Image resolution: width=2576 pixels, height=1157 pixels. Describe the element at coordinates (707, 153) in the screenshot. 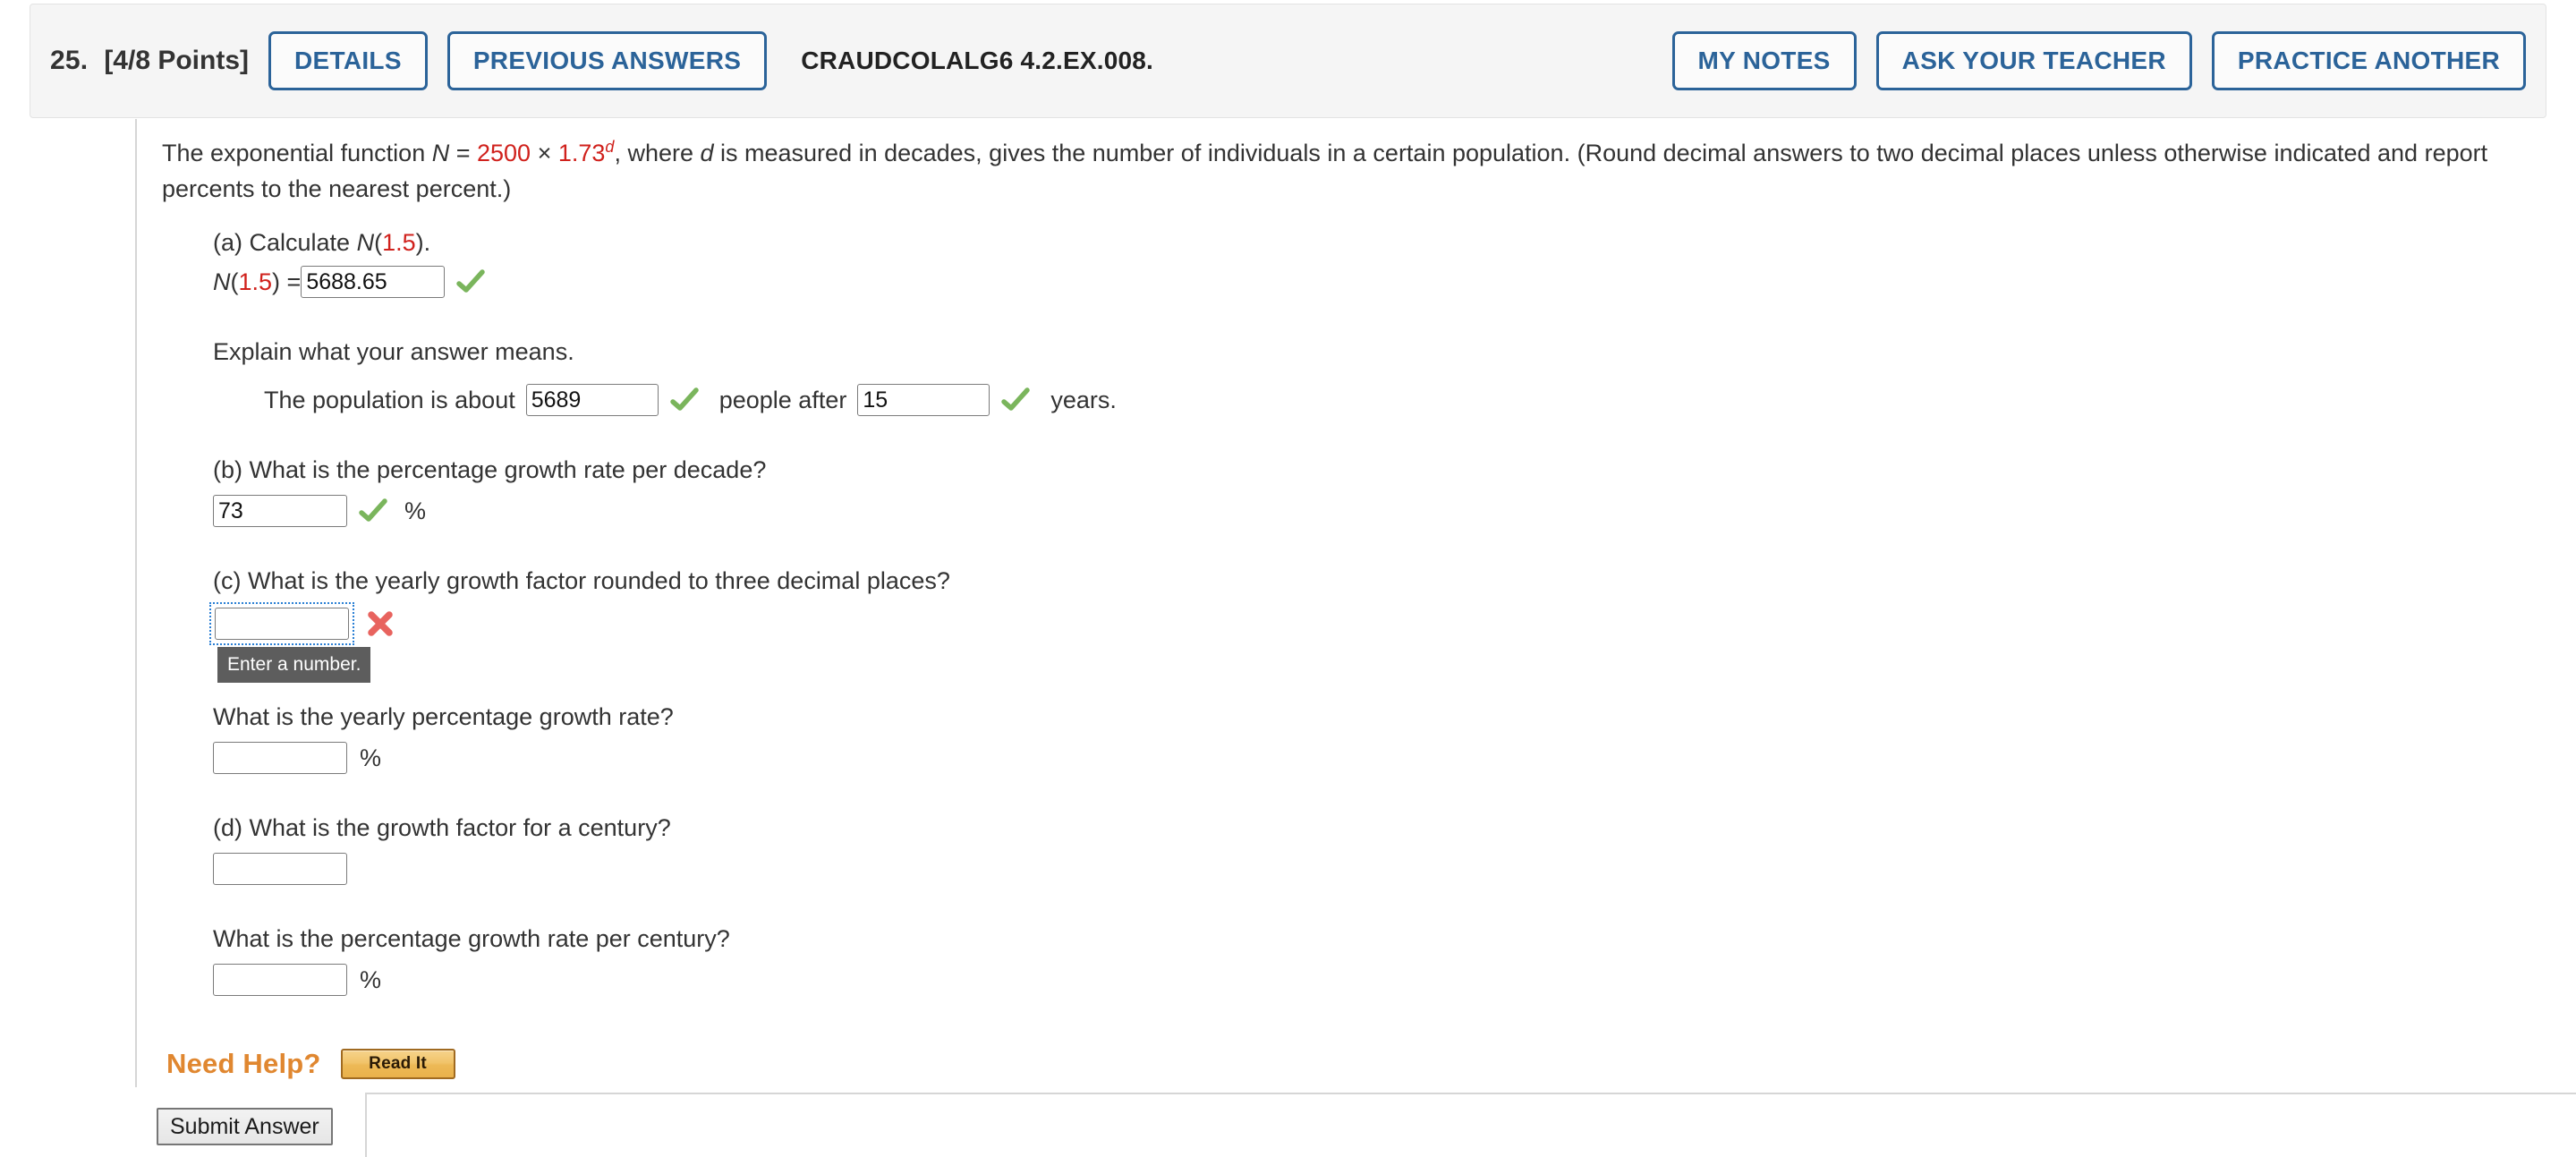

I see `stem-variable-d: d` at that location.